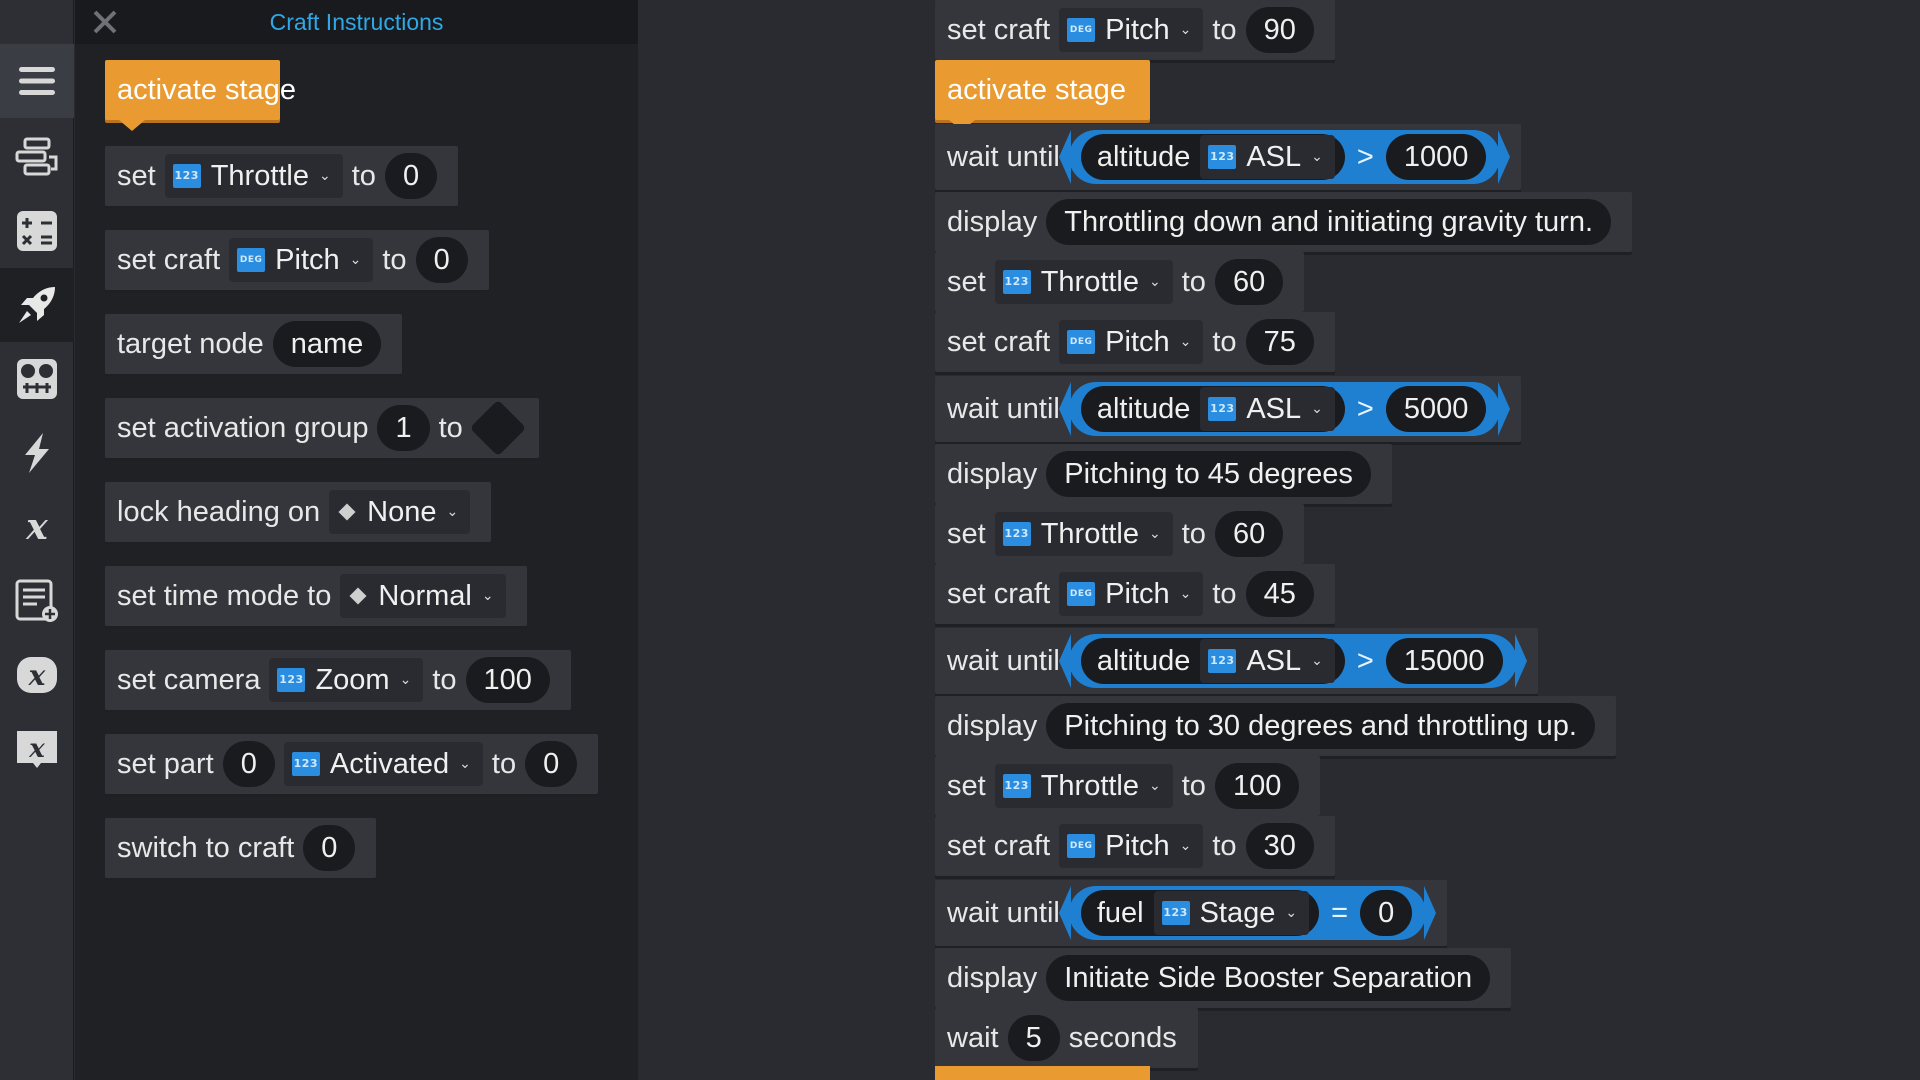  I want to click on script-set-craft-pitch-block: set craft DEG Pitch ⌄ to 45, so click(1135, 594).